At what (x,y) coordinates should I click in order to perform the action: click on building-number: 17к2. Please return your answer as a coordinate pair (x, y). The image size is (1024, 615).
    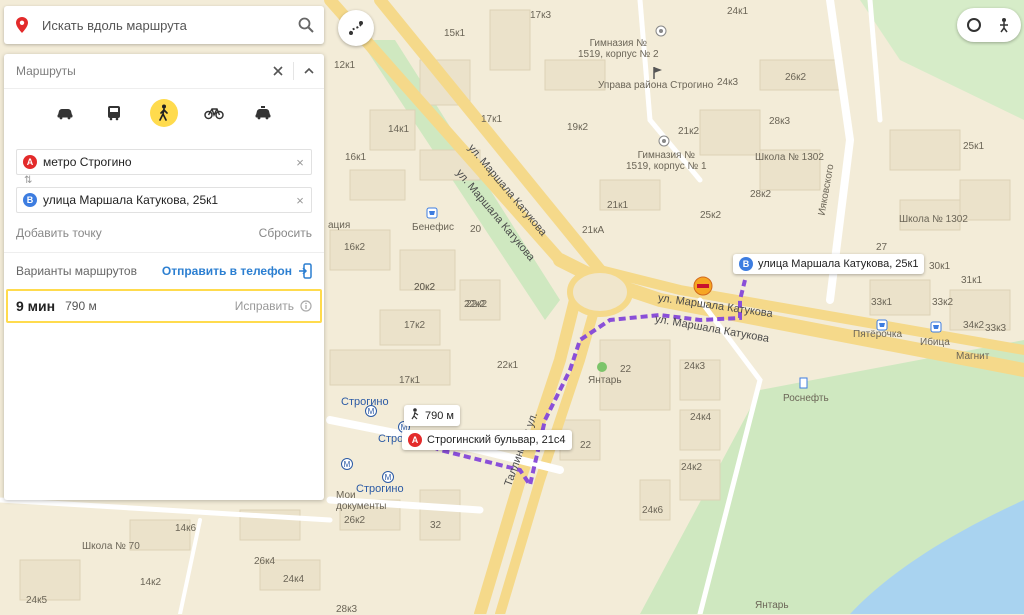
    Looking at the image, I should click on (415, 325).